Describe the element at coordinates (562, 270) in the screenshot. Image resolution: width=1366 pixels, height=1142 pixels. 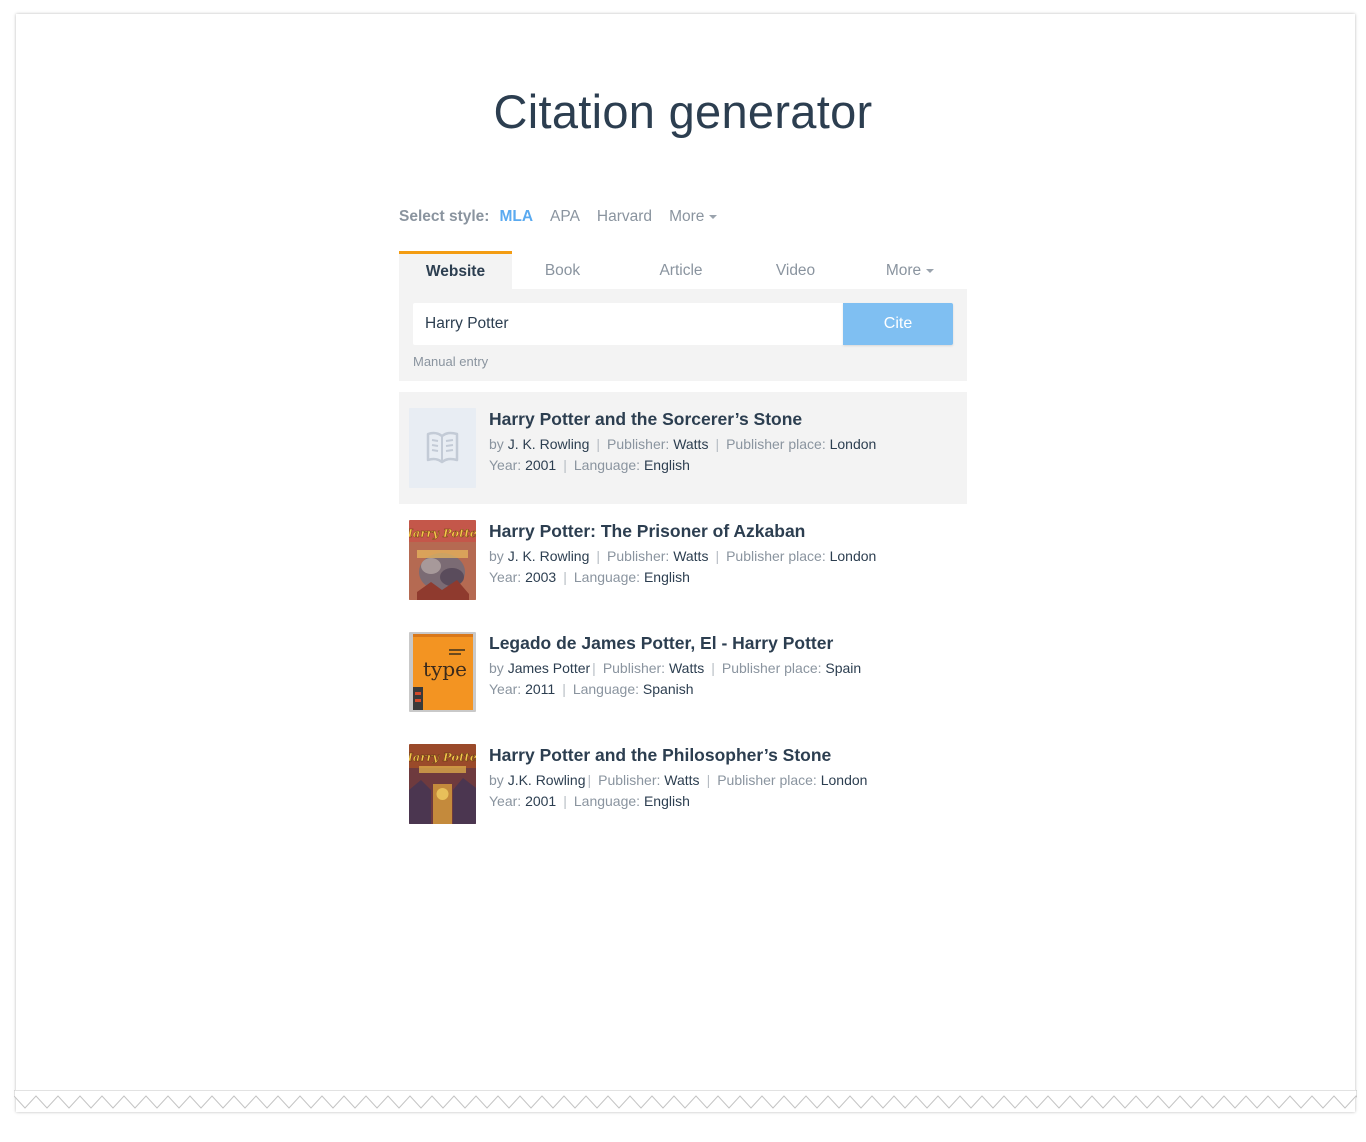
I see `tab-book: Book` at that location.